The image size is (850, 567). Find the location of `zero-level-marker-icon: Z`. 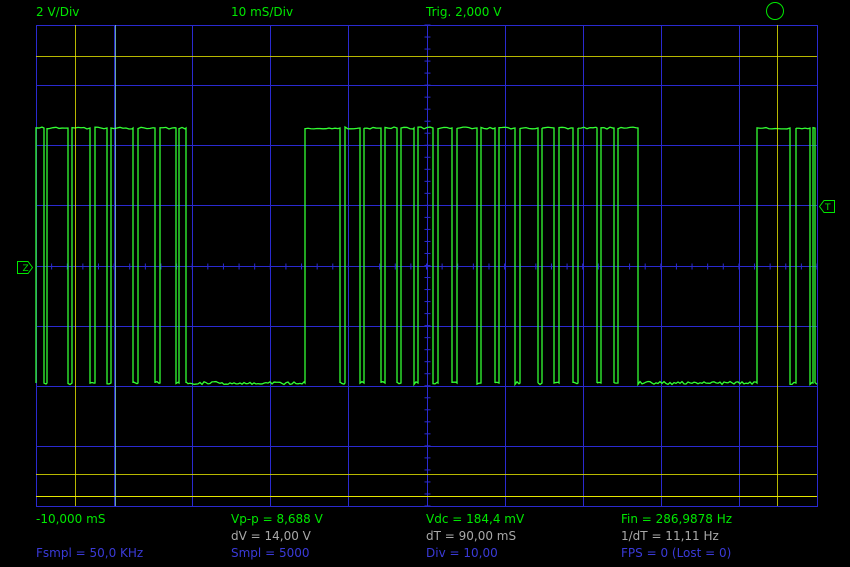

zero-level-marker-icon: Z is located at coordinates (25, 267).